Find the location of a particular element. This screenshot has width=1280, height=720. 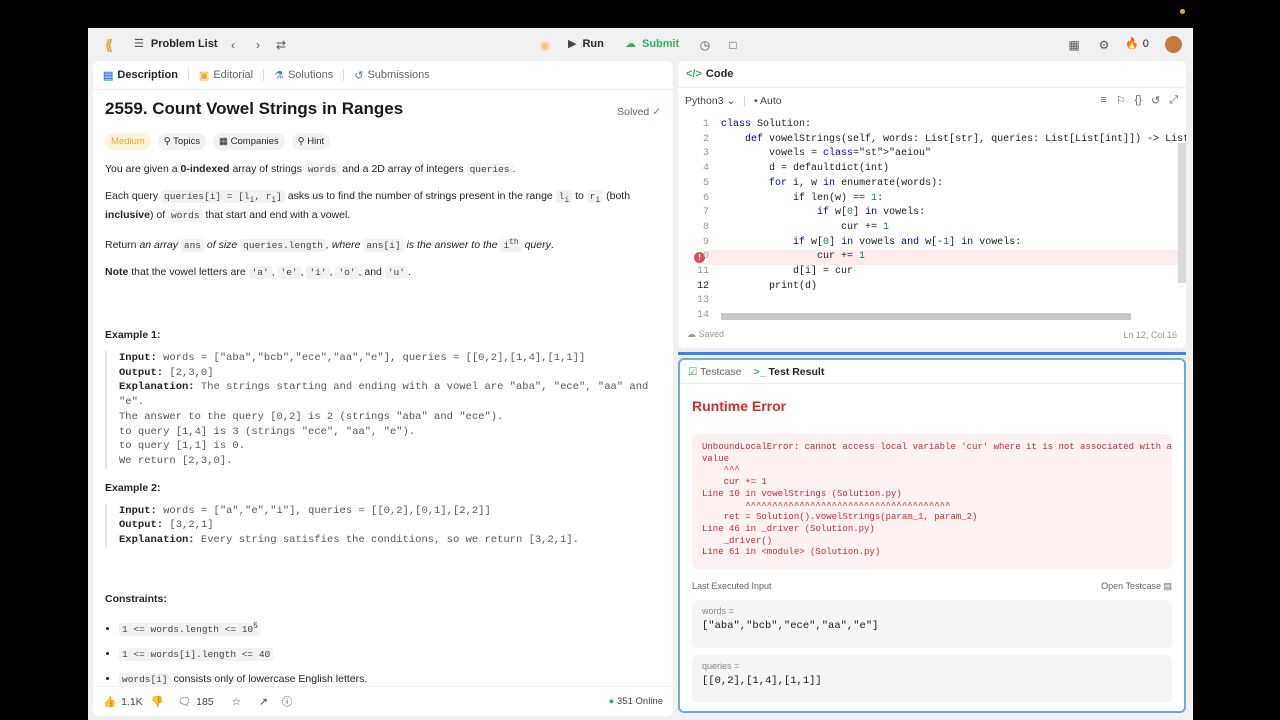

tab-divider is located at coordinates (264, 75).